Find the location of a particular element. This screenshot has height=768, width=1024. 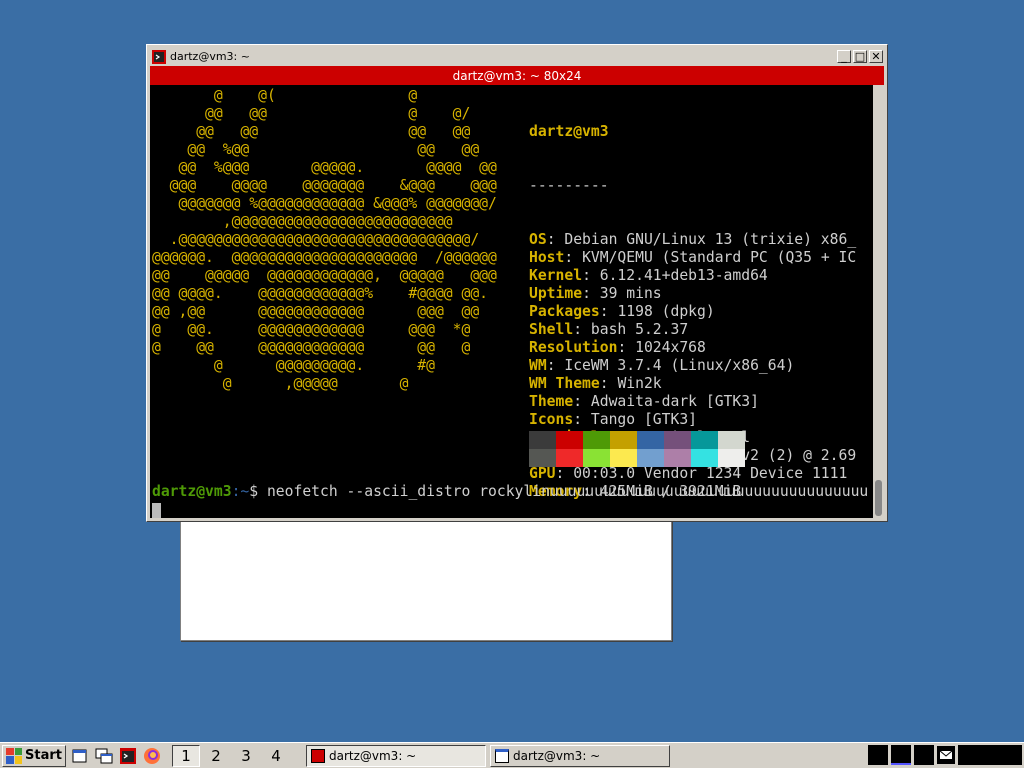

info-row: GPU: 00:03.0 Vendor 1234 Device 1111 is located at coordinates (688, 473).